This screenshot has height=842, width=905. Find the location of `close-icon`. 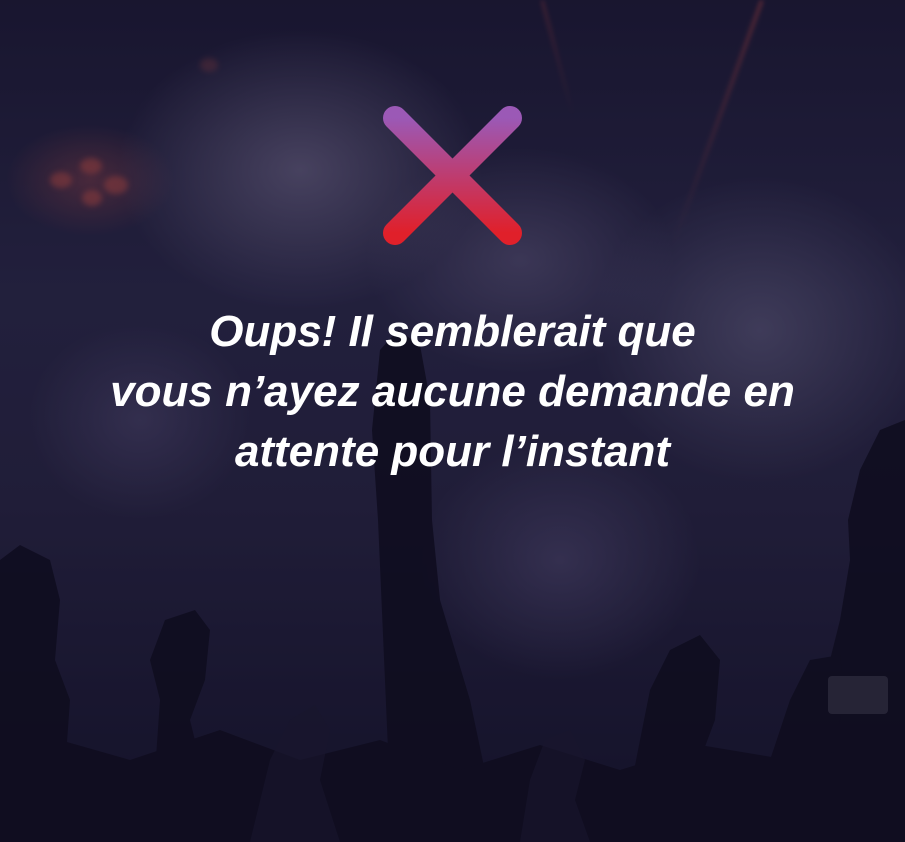

close-icon is located at coordinates (452, 175).